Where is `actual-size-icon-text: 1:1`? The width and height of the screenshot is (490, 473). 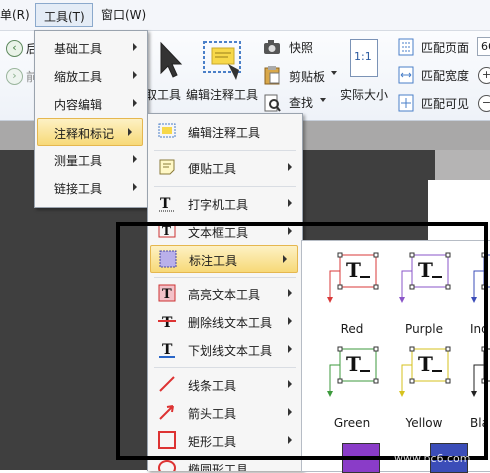
actual-size-icon-text: 1:1 is located at coordinates (363, 56).